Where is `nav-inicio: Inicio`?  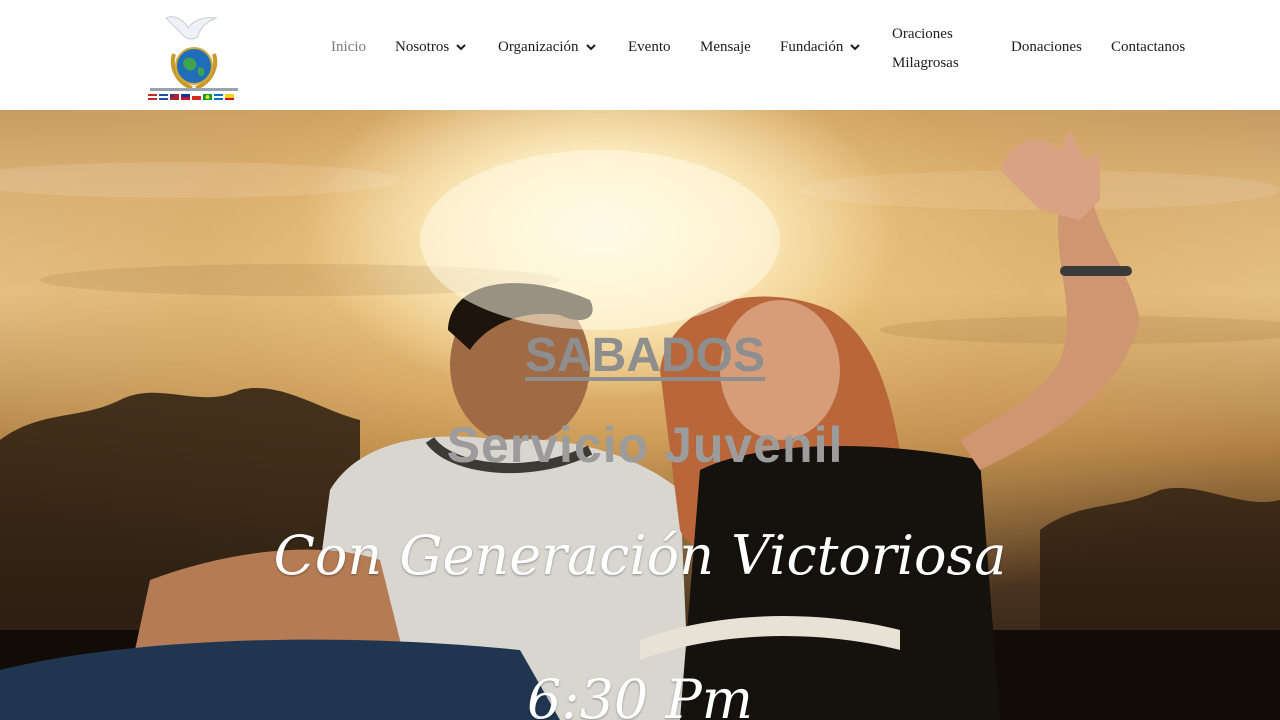 nav-inicio: Inicio is located at coordinates (348, 47).